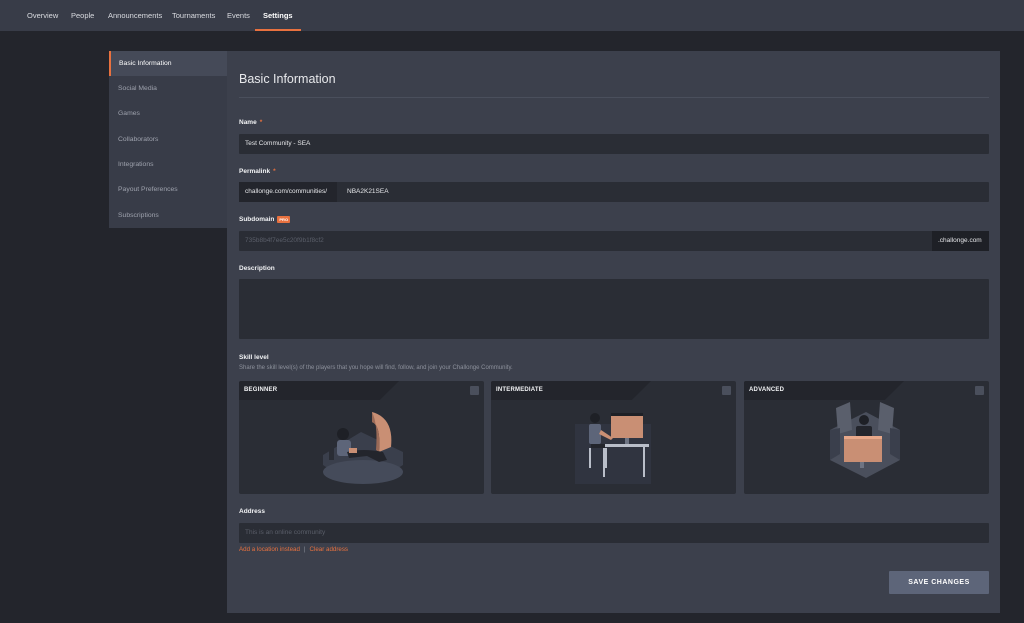 The image size is (1024, 623). I want to click on title-divider, so click(614, 97).